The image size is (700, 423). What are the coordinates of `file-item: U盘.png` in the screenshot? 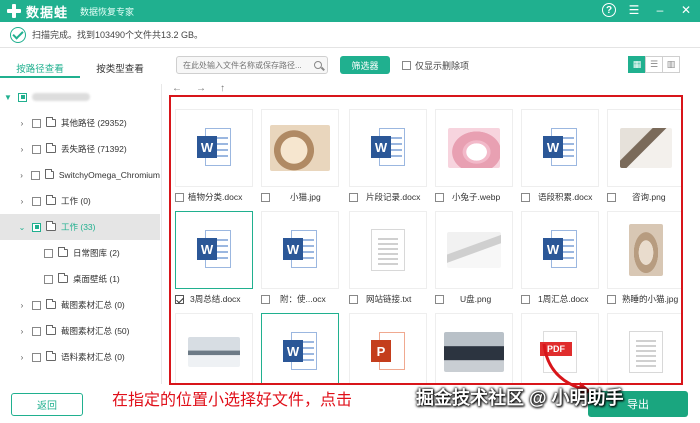 It's located at (474, 259).